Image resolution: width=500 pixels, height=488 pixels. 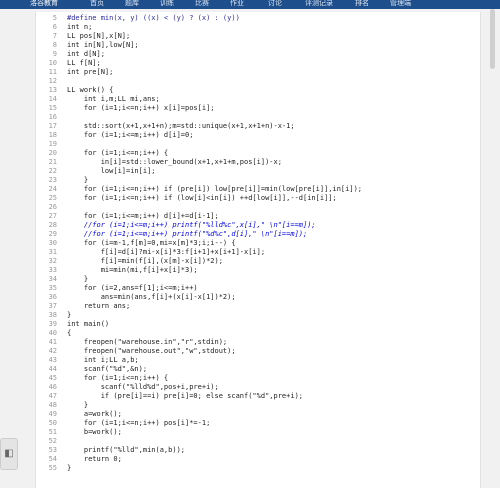 What do you see at coordinates (132, 3) in the screenshot?
I see `nav-problems: 题库` at bounding box center [132, 3].